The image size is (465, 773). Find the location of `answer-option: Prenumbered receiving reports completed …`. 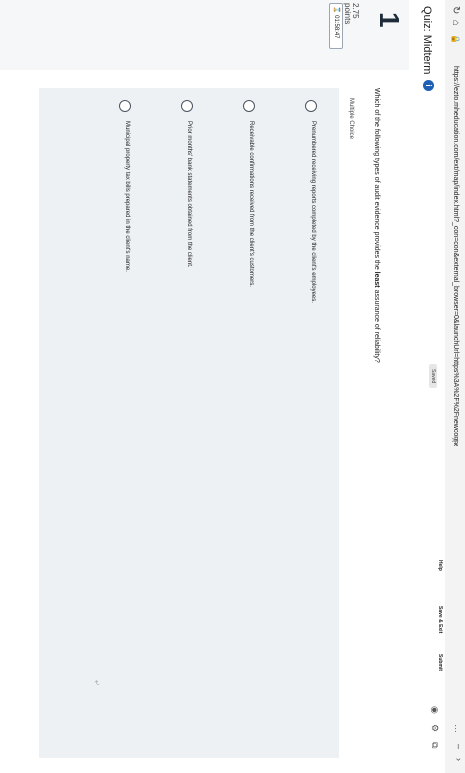

answer-option: Prenumbered receiving reports completed … is located at coordinates (311, 423).